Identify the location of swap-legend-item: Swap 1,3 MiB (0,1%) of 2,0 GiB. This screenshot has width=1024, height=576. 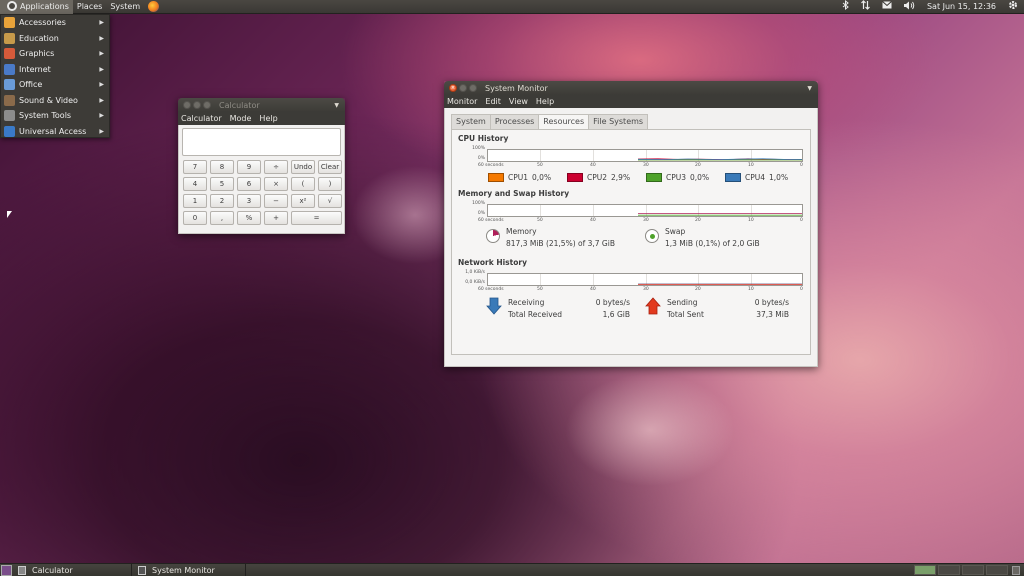
(724, 239).